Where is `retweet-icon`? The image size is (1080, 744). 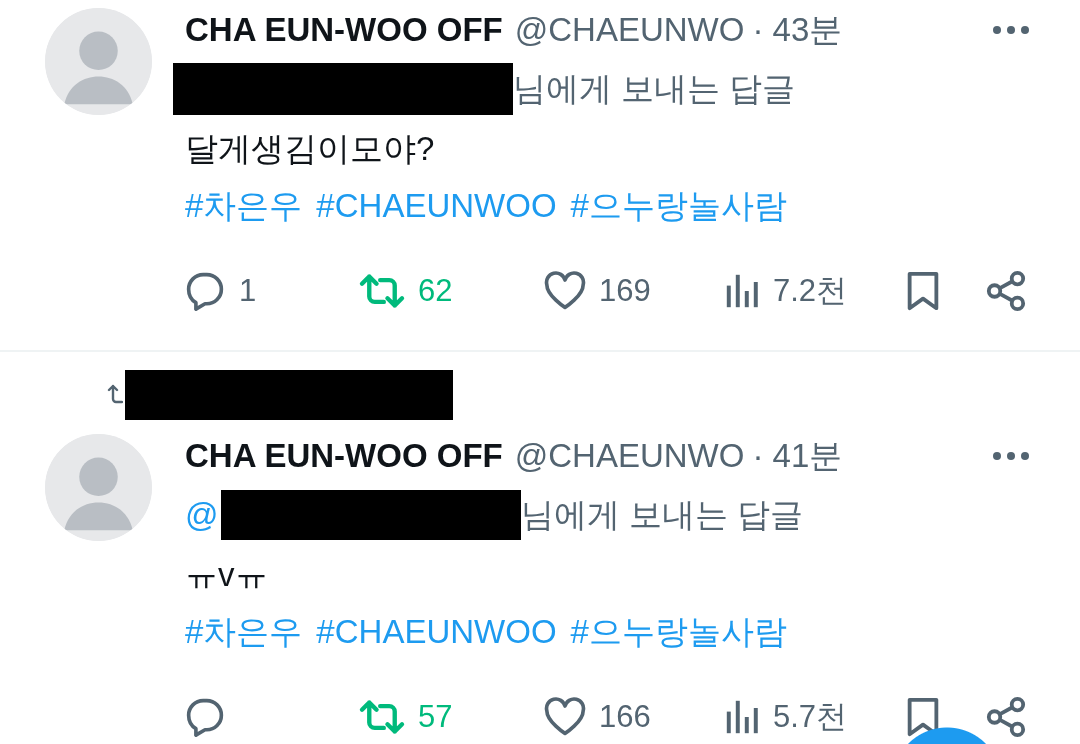
retweet-icon is located at coordinates (115, 395).